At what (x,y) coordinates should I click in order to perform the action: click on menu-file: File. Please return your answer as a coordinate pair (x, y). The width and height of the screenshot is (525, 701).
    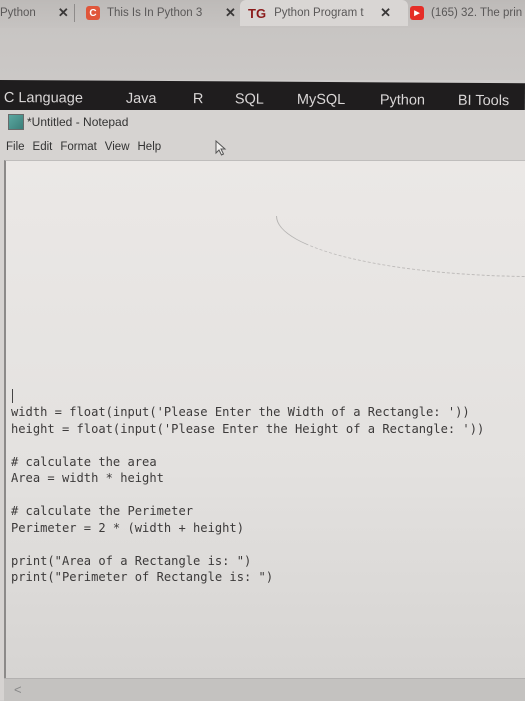
    Looking at the image, I should click on (15, 147).